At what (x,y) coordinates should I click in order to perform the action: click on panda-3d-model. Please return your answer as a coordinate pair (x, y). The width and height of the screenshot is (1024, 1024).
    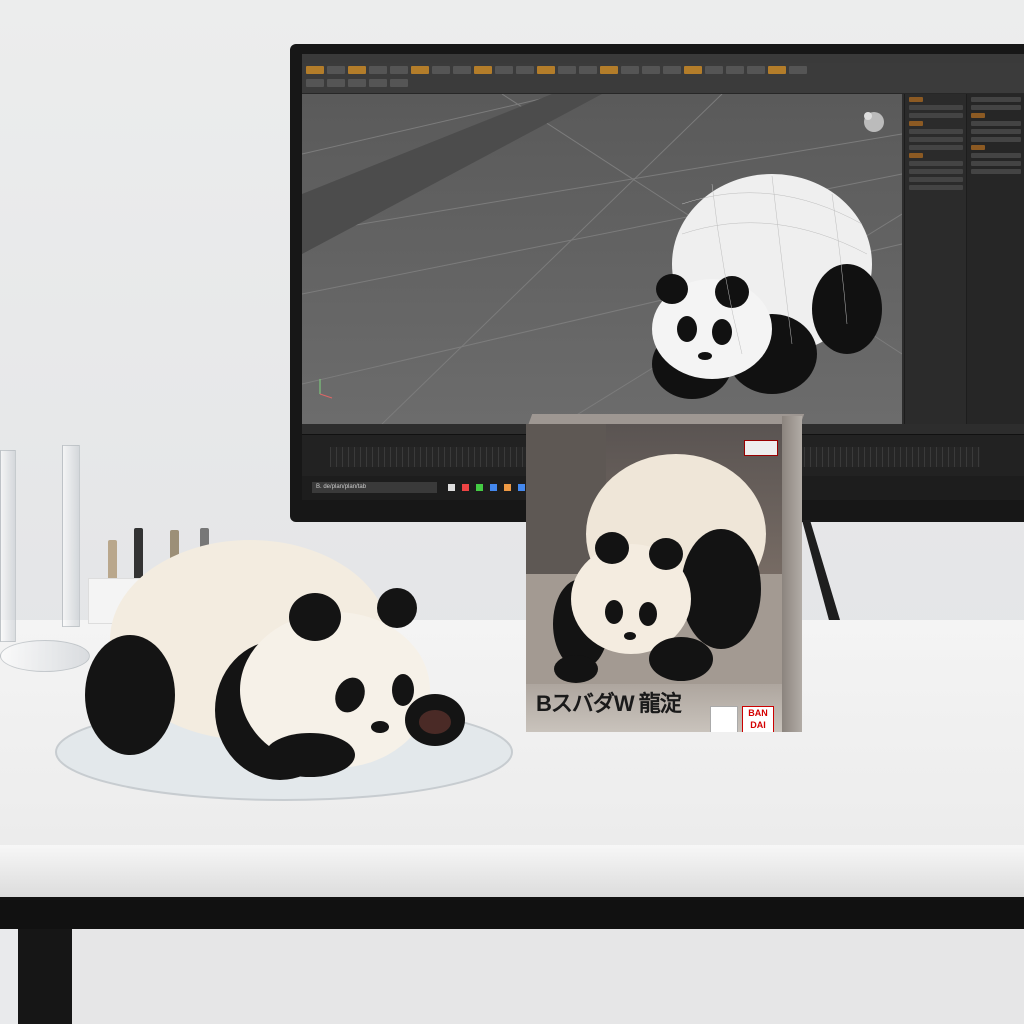
    Looking at the image, I should click on (767, 286).